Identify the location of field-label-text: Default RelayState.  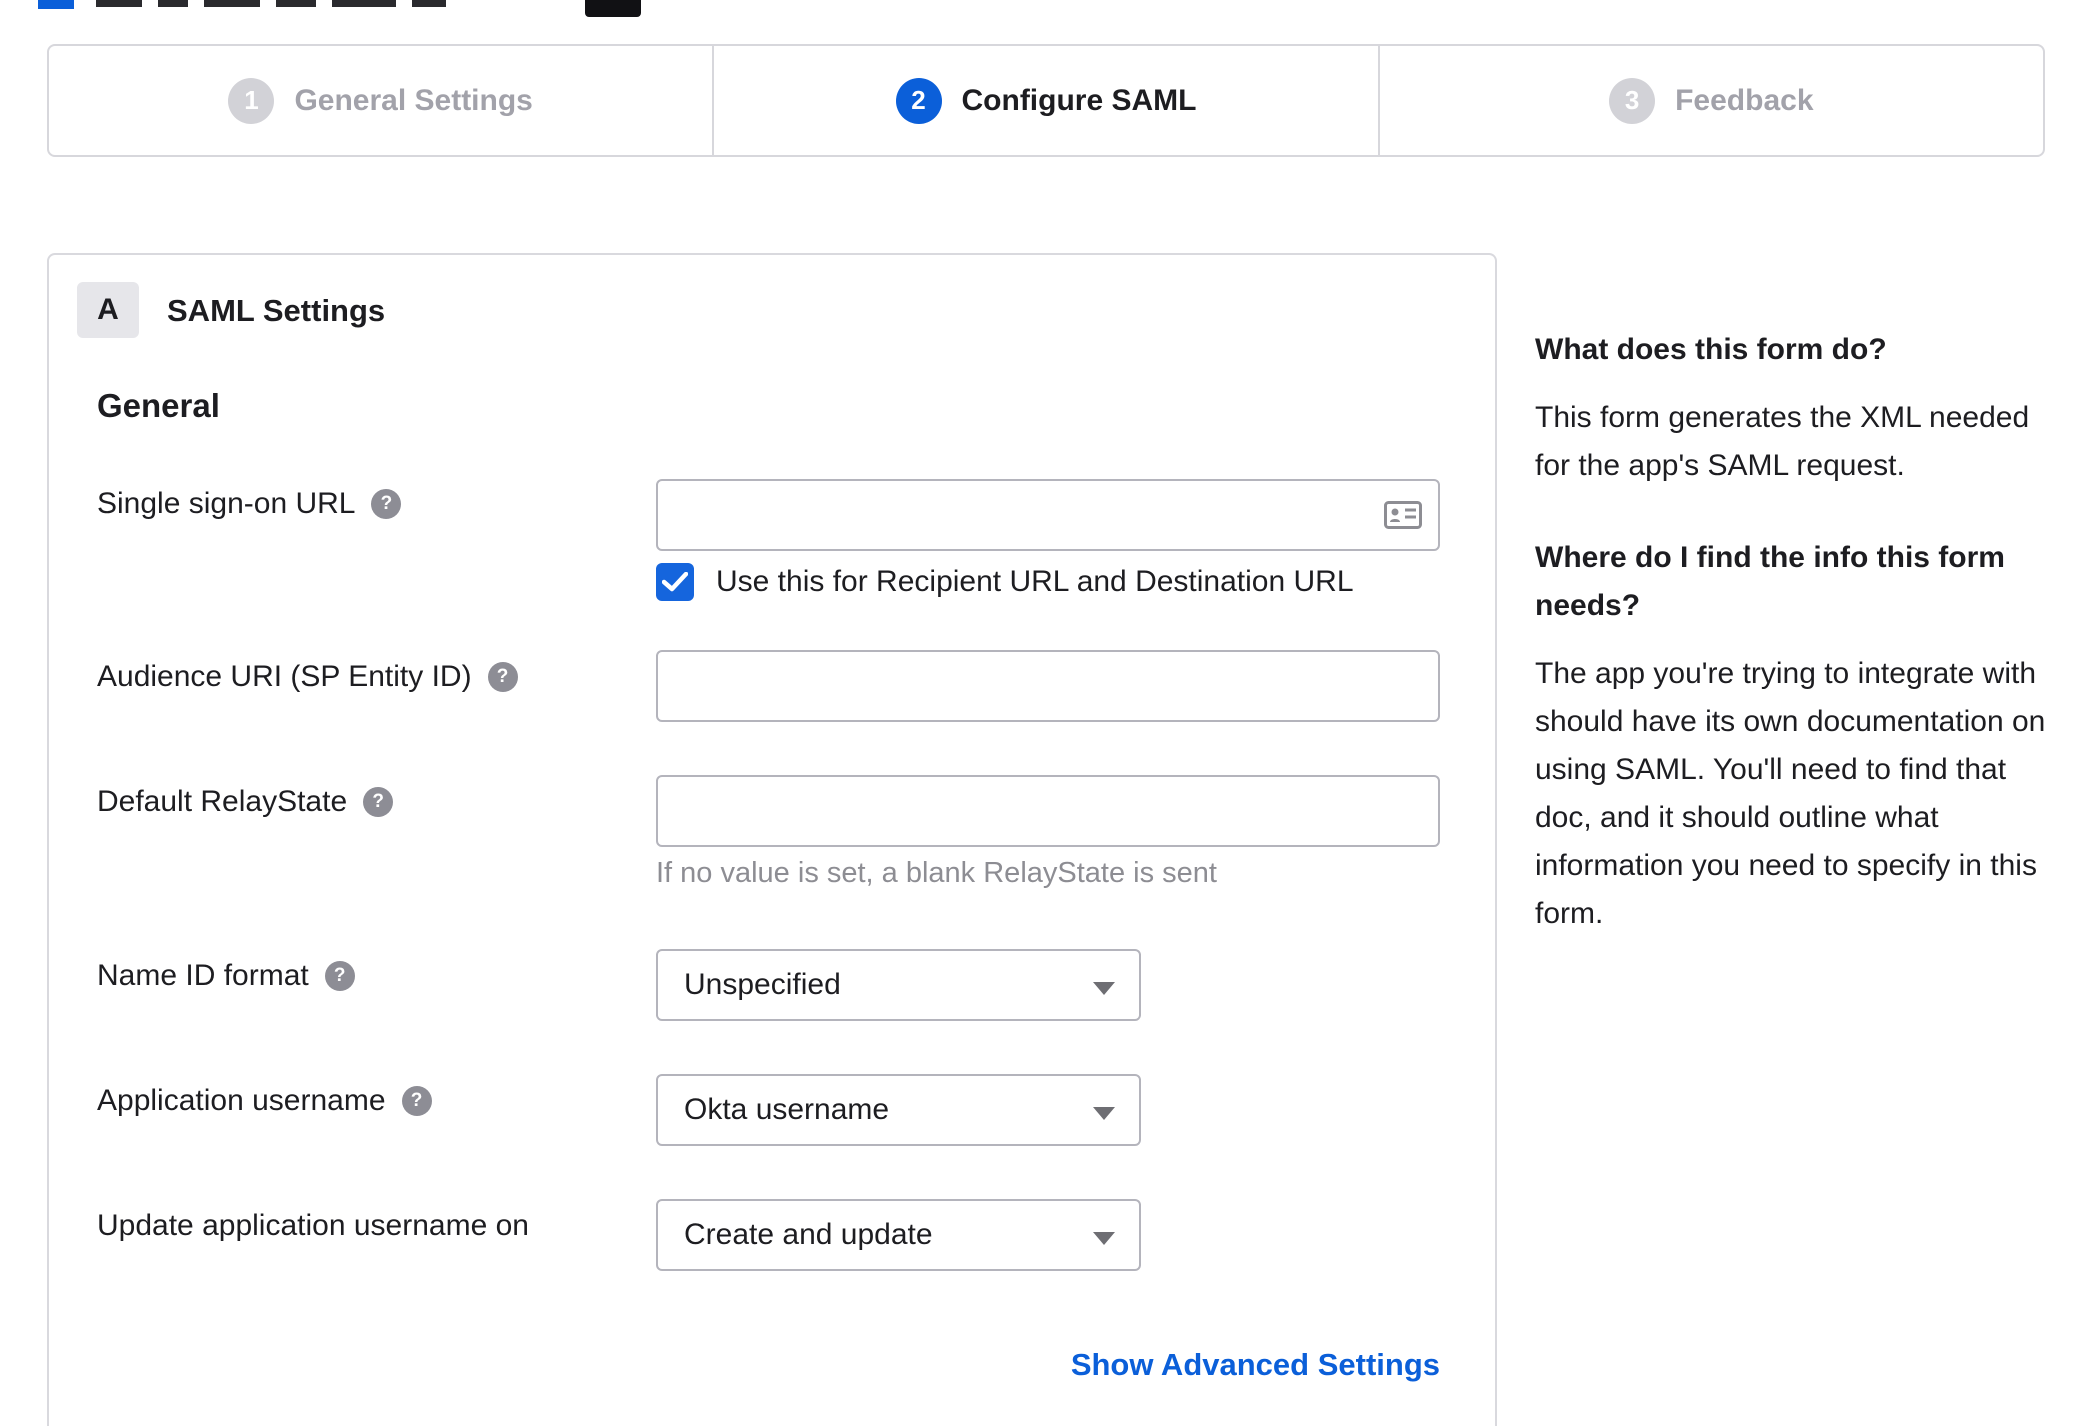
(222, 801).